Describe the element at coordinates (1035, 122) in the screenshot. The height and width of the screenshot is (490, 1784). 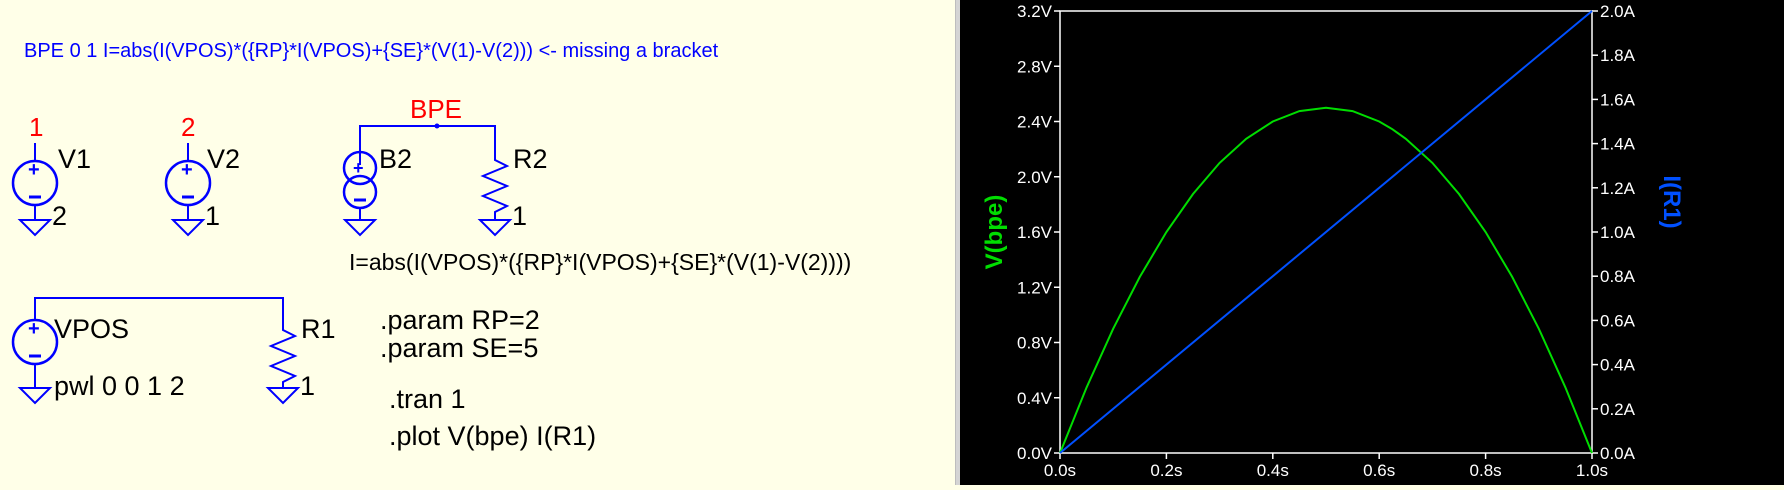
I see `y-left-tick-label: 2.4V` at that location.